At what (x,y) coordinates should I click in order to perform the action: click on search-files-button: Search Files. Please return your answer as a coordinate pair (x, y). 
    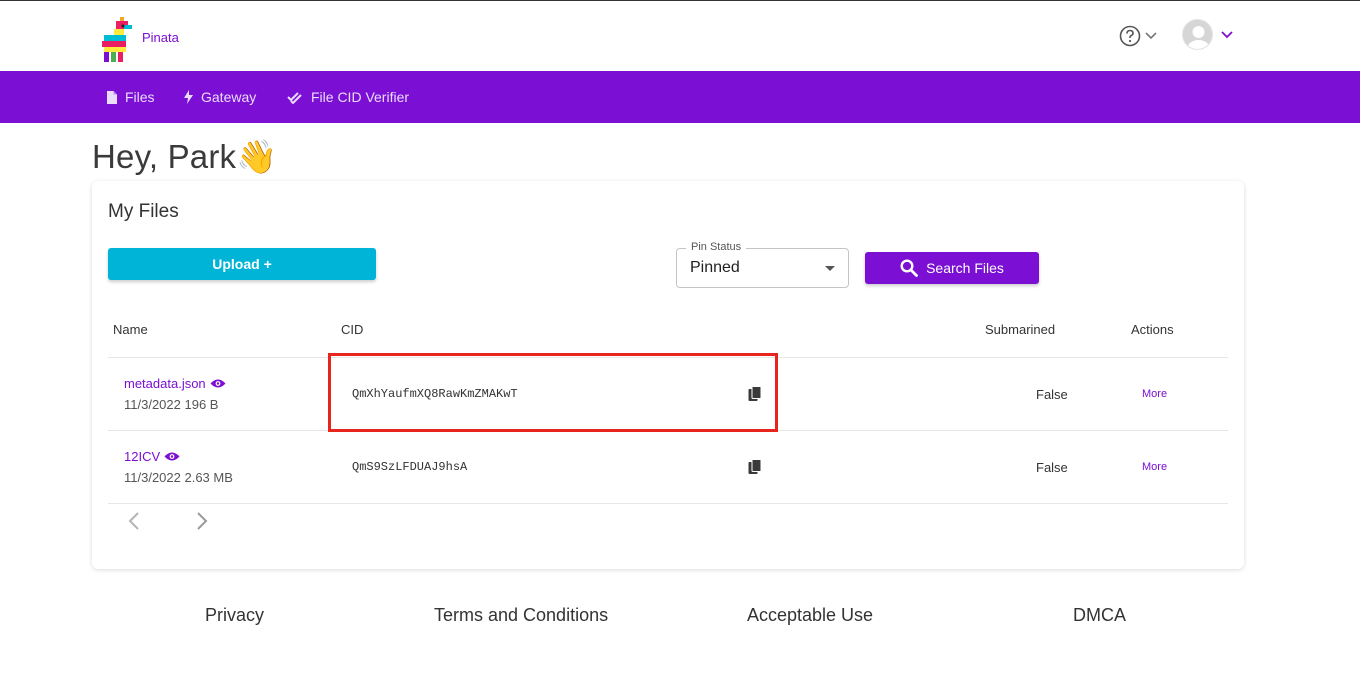
    Looking at the image, I should click on (952, 268).